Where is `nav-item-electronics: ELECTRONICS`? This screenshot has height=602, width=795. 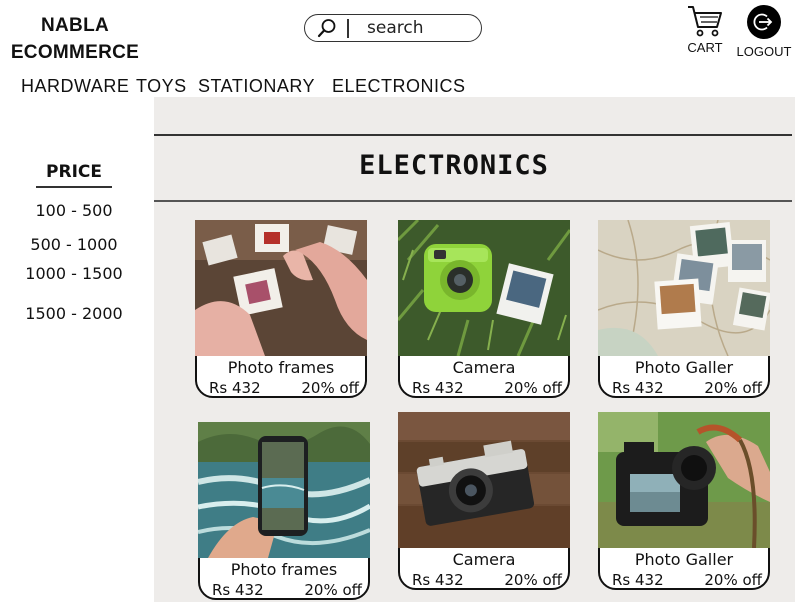
nav-item-electronics: ELECTRONICS is located at coordinates (399, 86).